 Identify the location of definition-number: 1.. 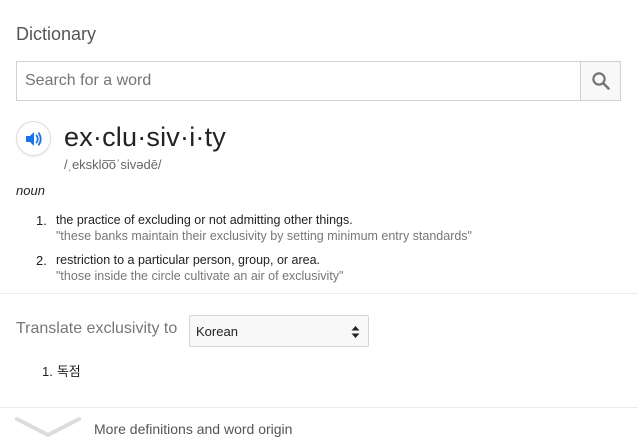
(41, 220).